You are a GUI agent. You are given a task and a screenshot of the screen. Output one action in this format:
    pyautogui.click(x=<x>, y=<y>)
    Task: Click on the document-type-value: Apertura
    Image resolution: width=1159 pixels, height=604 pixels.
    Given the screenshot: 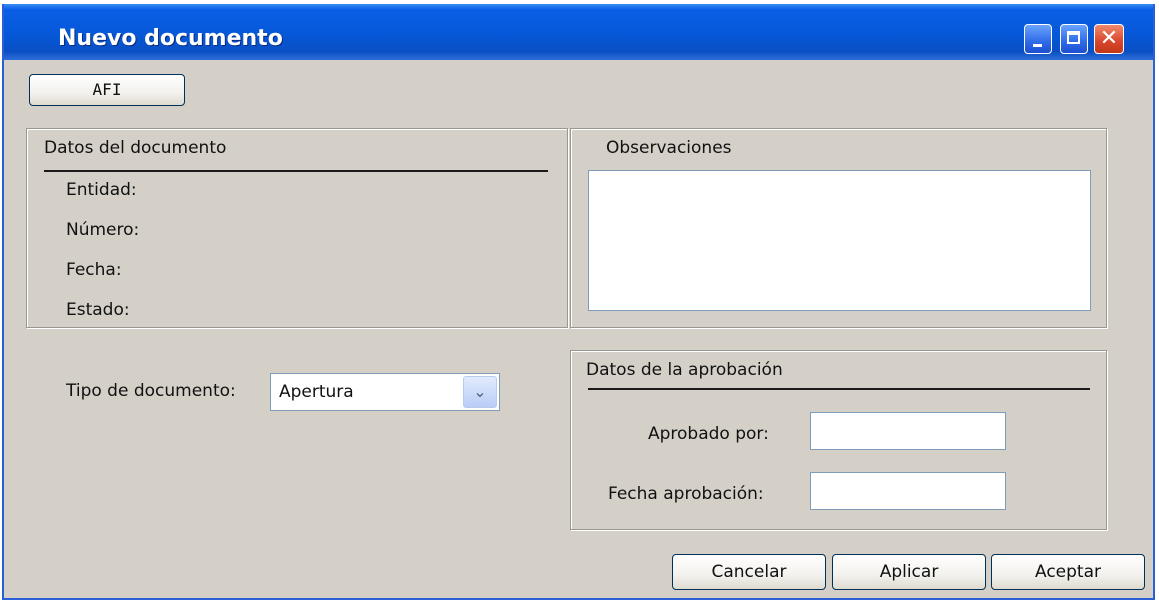 What is the action you would take?
    pyautogui.click(x=316, y=392)
    